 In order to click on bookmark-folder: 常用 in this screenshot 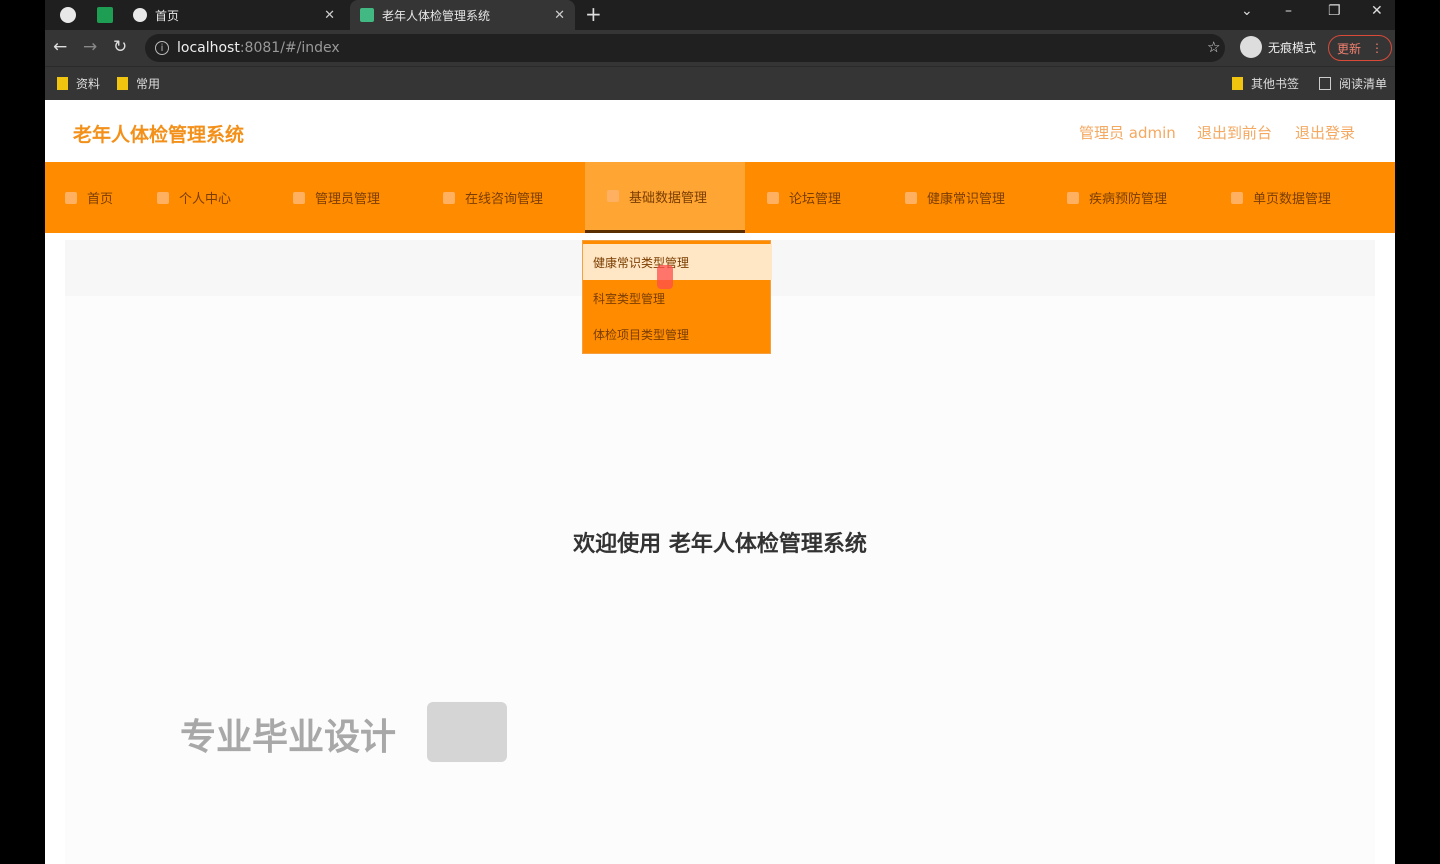, I will do `click(138, 83)`.